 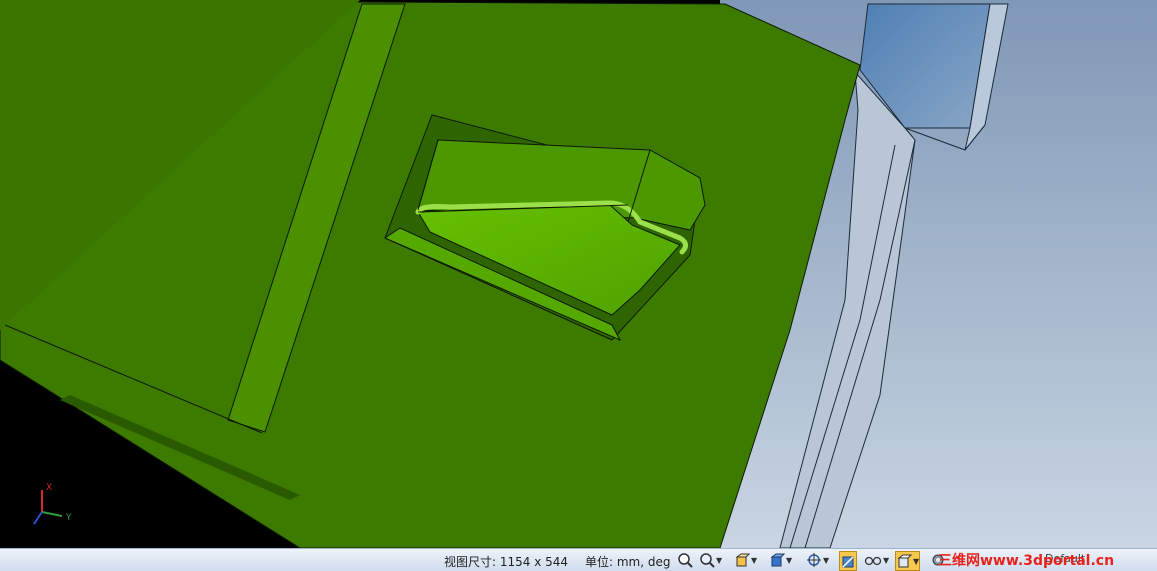 I want to click on glasses-button: ▼, so click(x=876, y=560).